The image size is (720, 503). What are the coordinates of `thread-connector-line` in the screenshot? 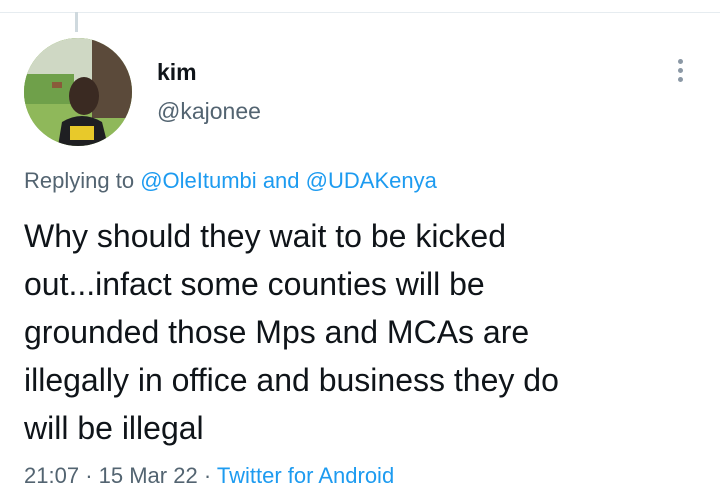 It's located at (76, 22).